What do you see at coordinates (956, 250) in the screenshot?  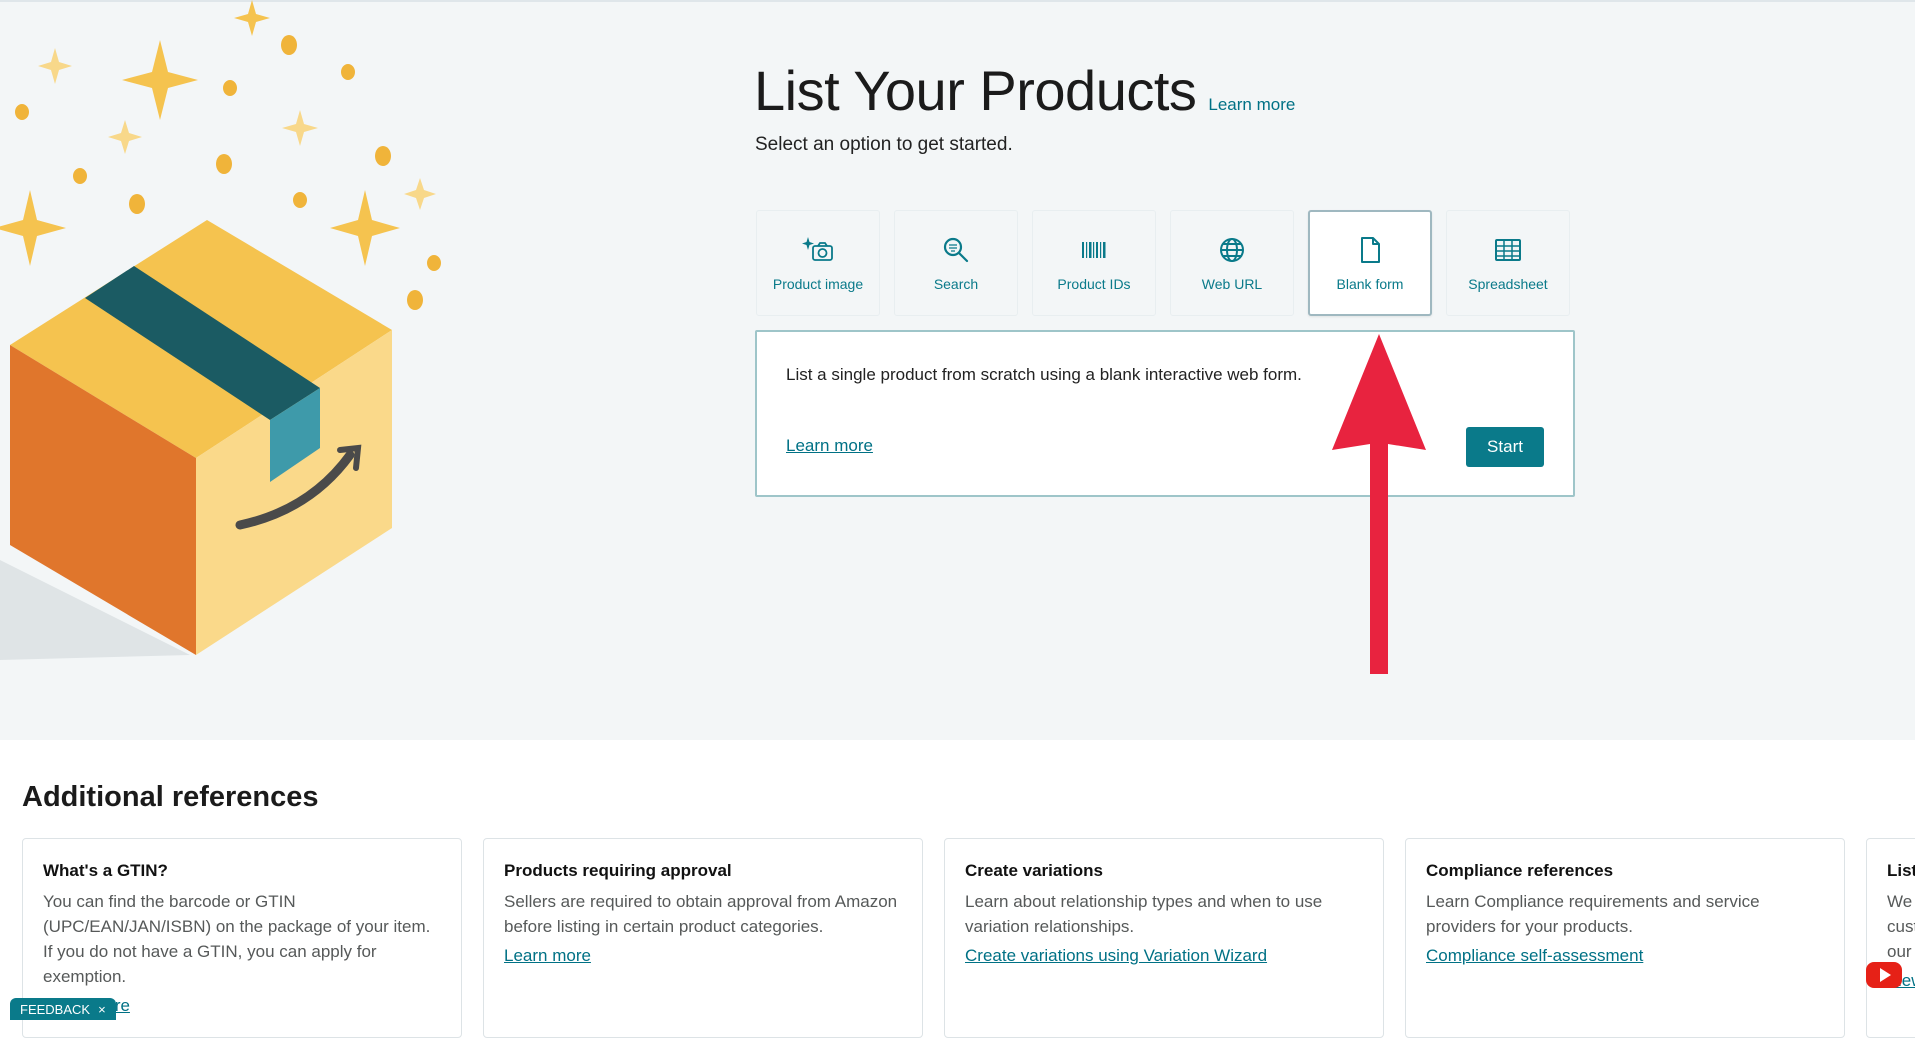 I see `magnify-icon` at bounding box center [956, 250].